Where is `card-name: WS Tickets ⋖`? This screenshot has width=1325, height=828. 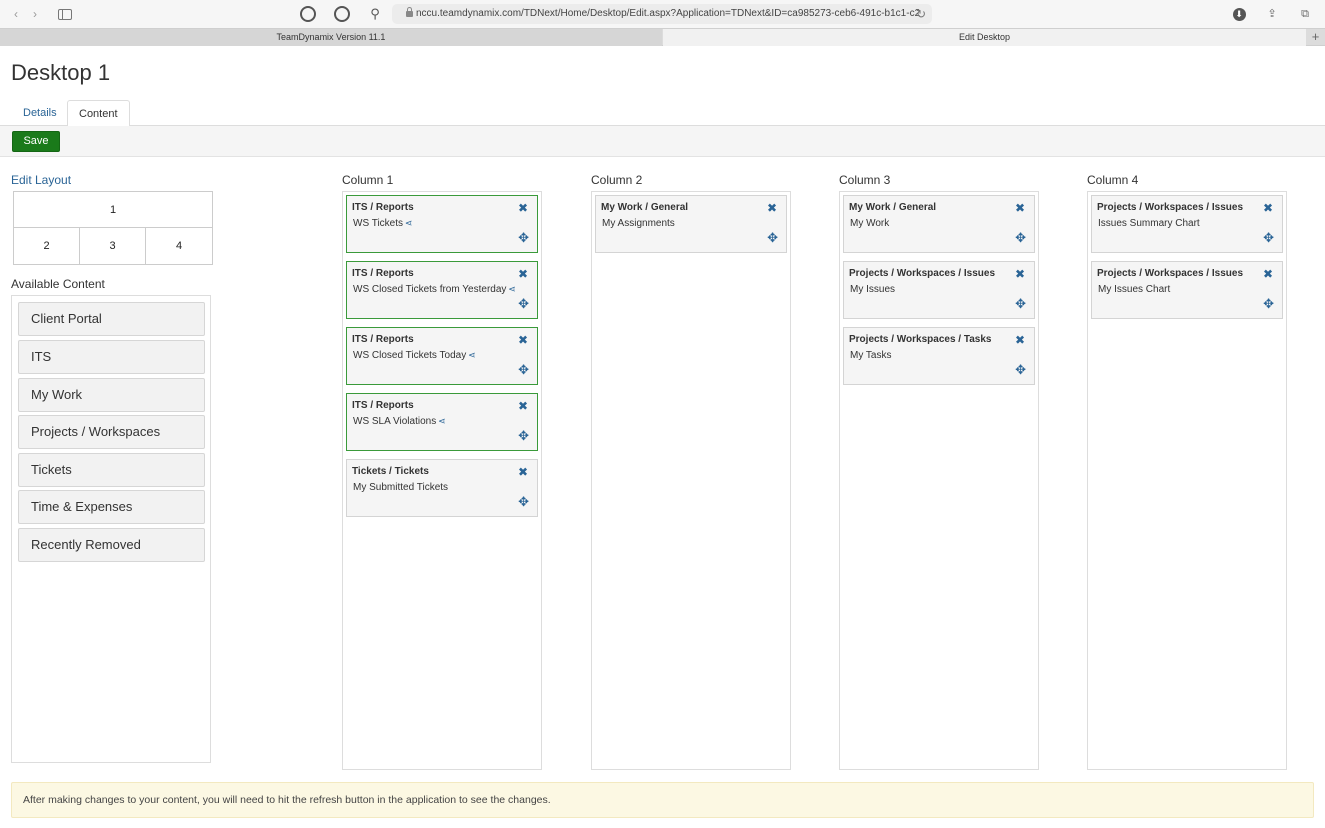
card-name: WS Tickets ⋖ is located at coordinates (383, 223).